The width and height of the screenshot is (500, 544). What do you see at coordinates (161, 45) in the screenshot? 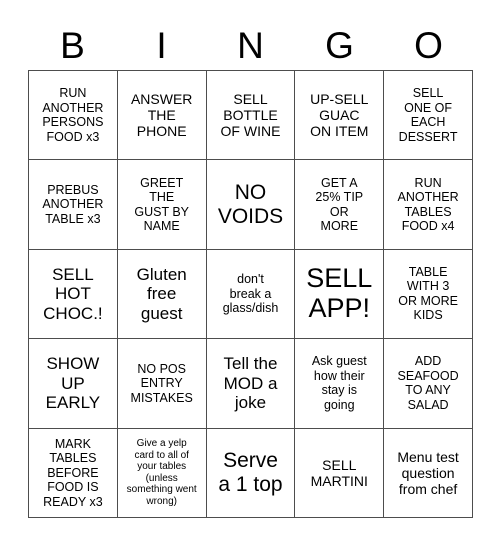
I see `header-letter-i: I` at bounding box center [161, 45].